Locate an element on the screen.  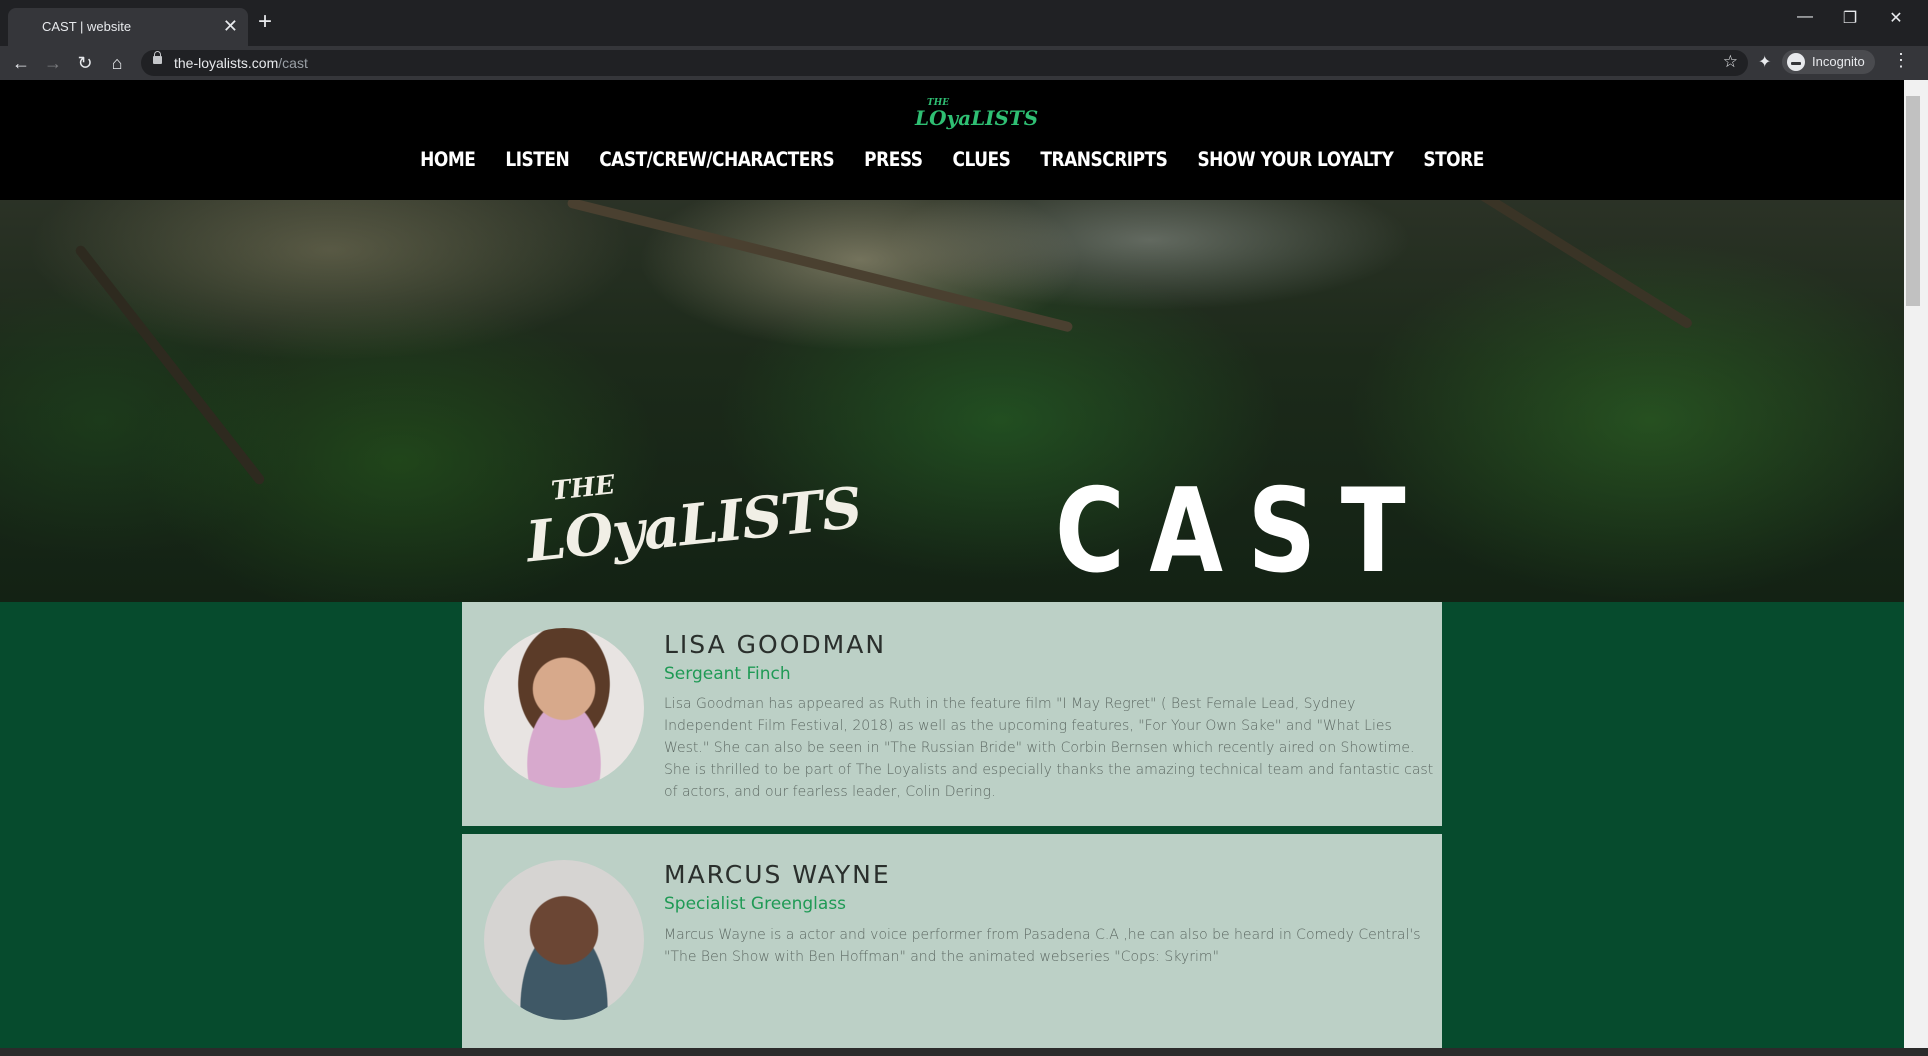
nav-clues: CLUES is located at coordinates (982, 160).